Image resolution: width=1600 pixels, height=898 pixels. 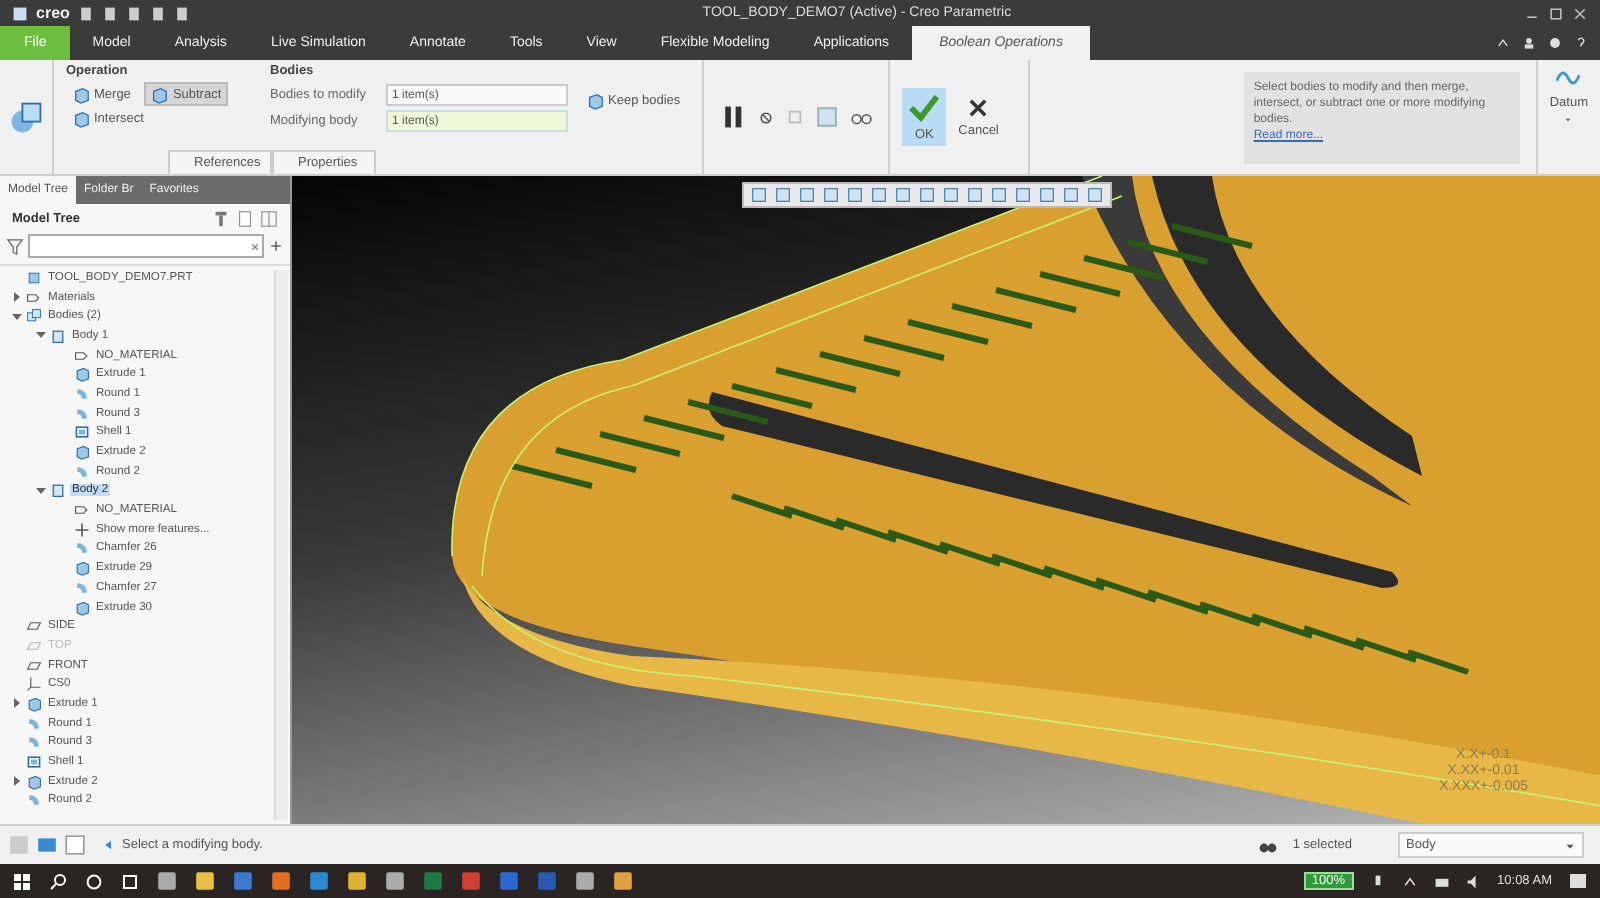 I want to click on circle-icon, so click(x=94, y=881).